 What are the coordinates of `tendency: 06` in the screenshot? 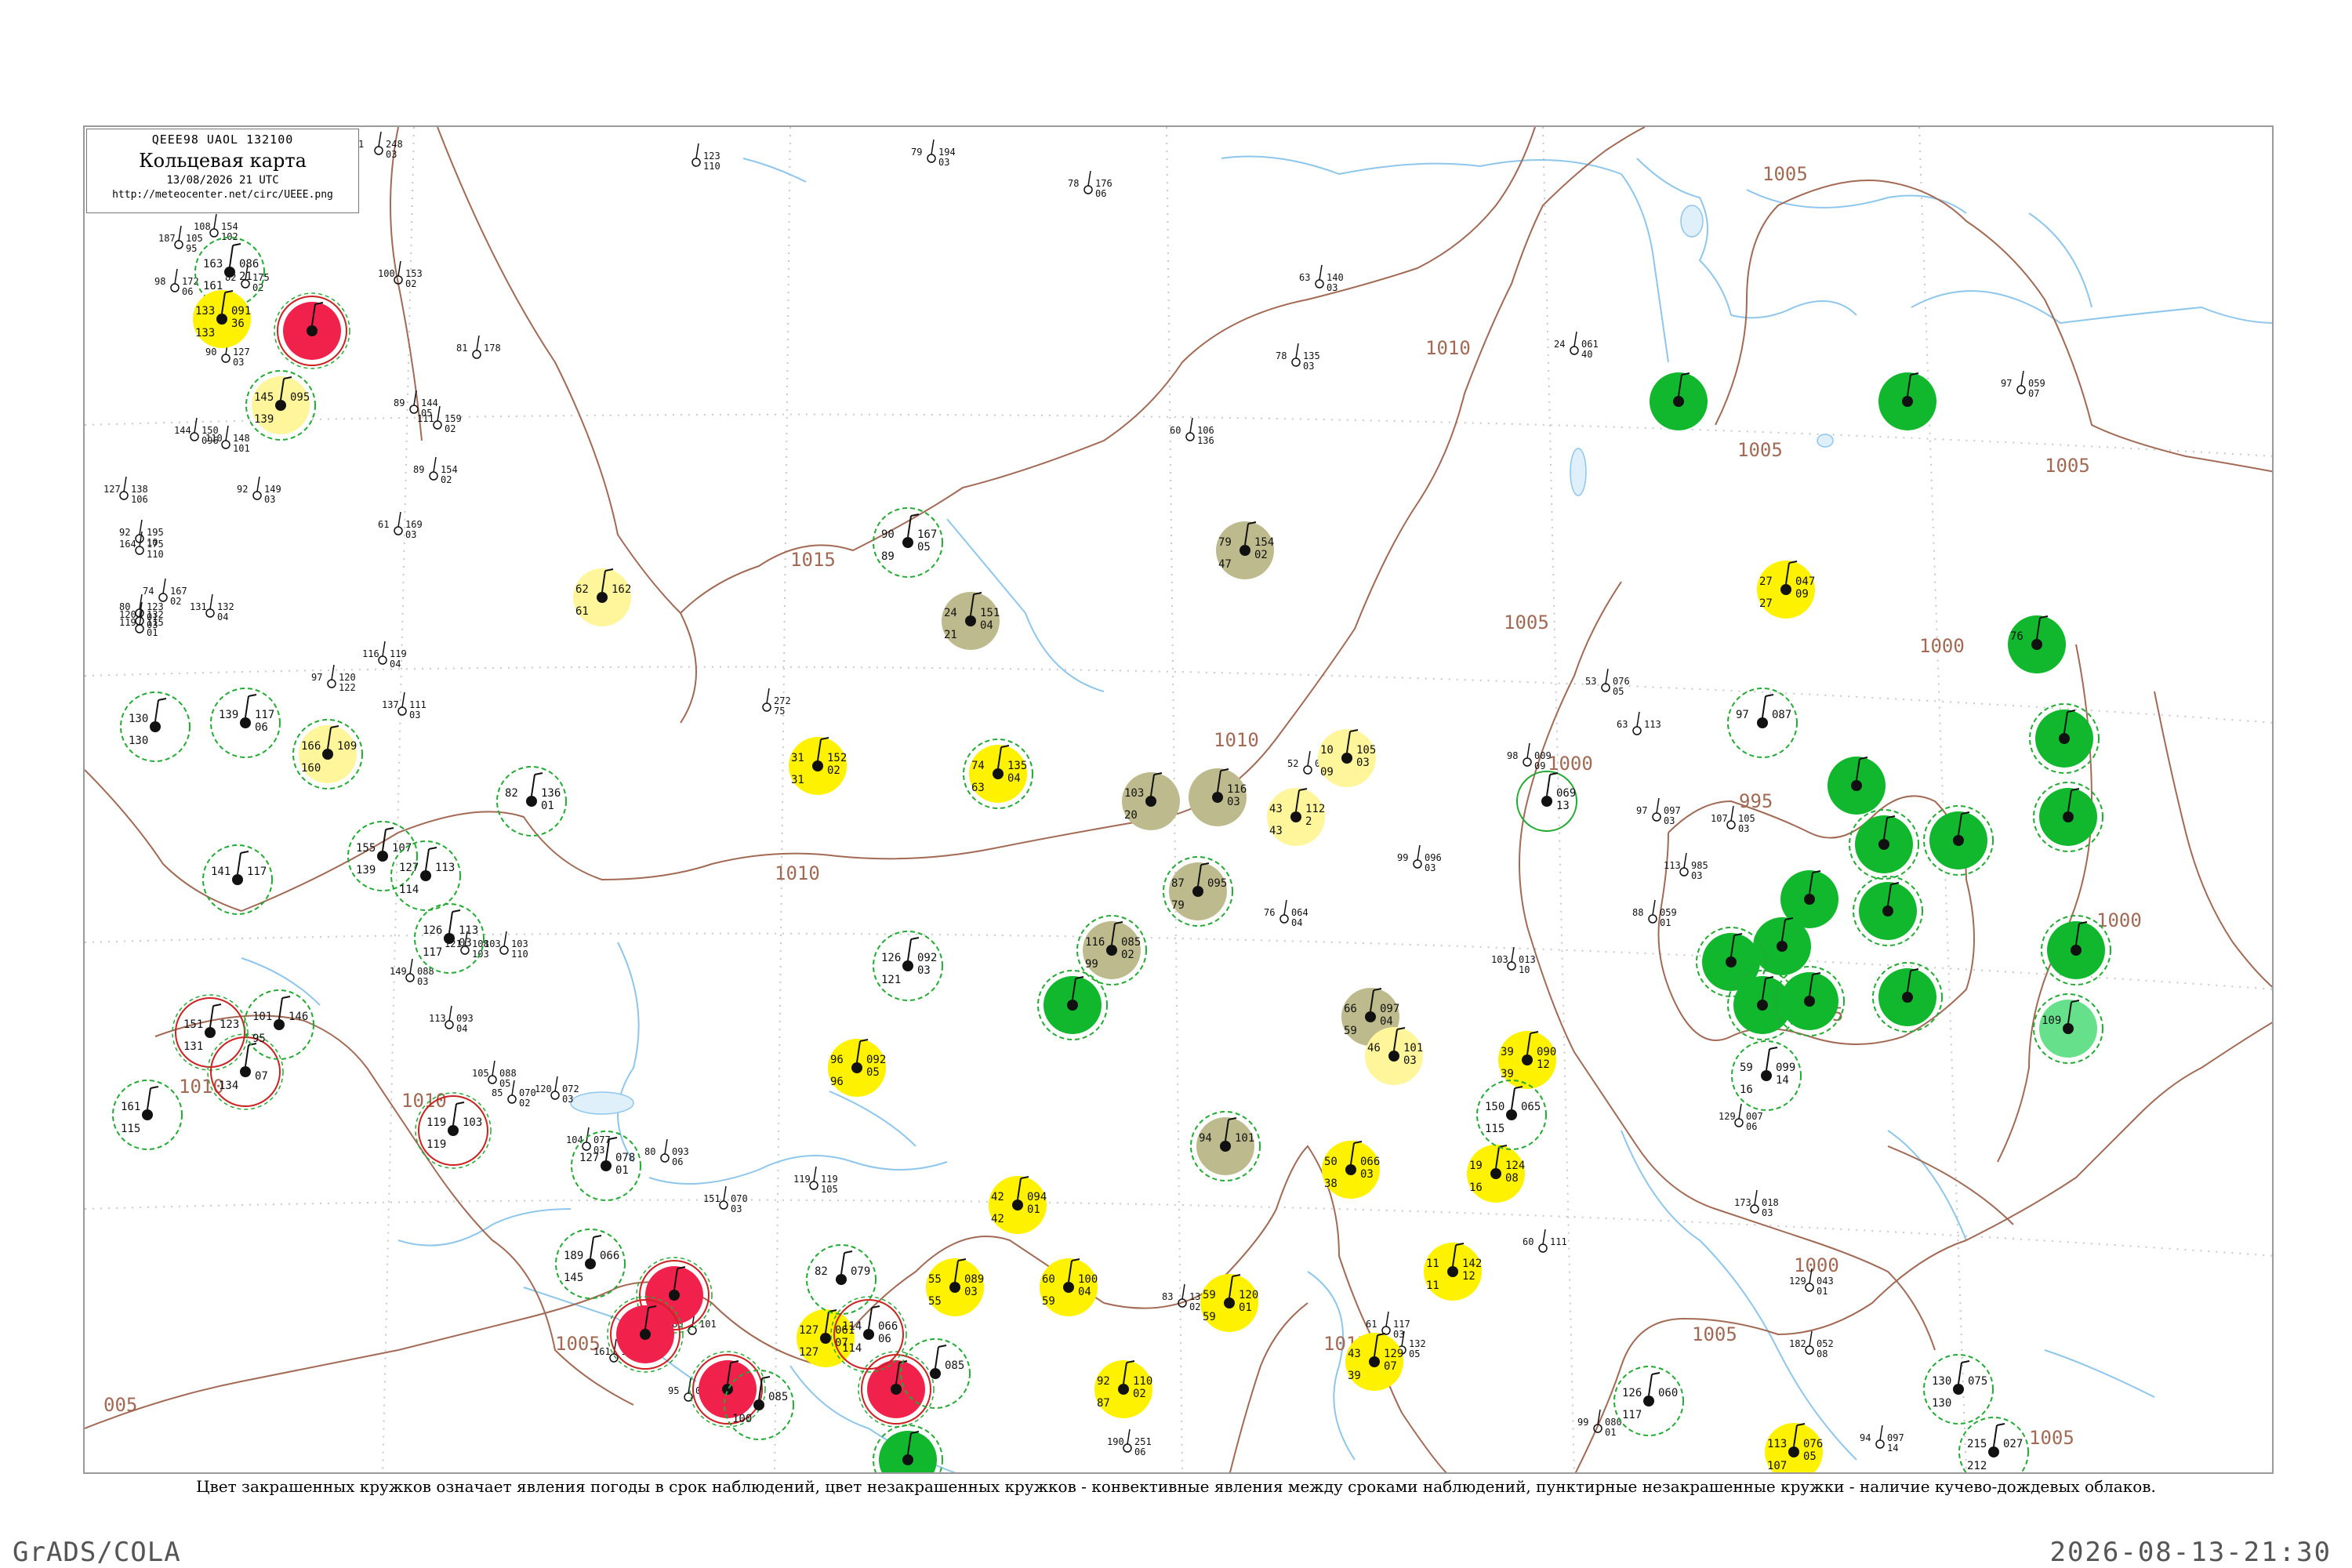 It's located at (677, 1161).